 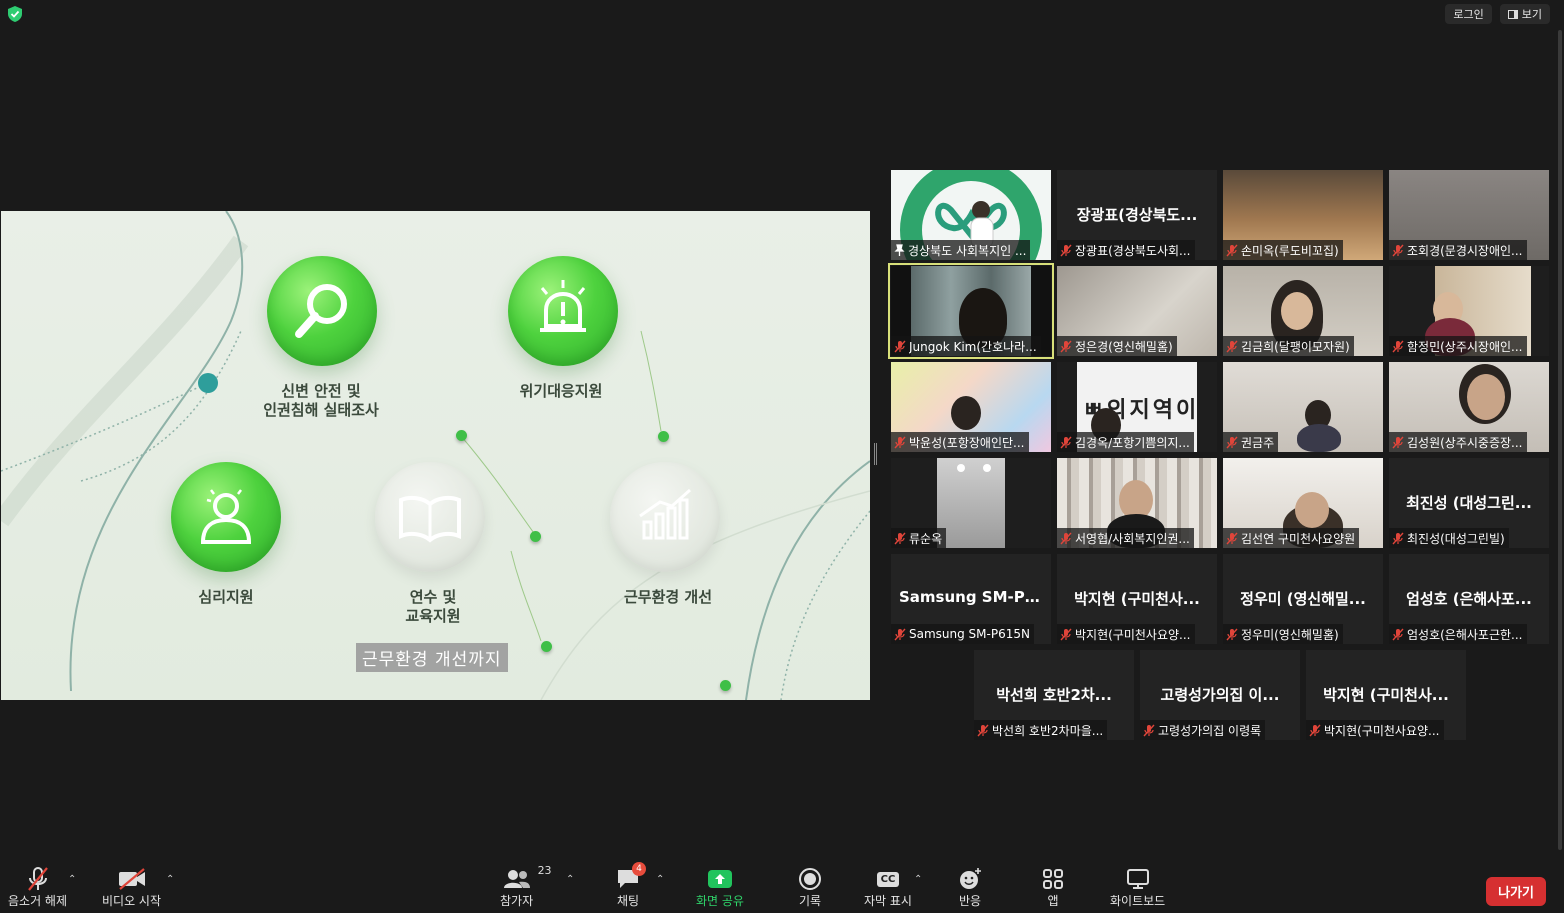 What do you see at coordinates (888, 887) in the screenshot?
I see `captions-button: CC 자막 표시` at bounding box center [888, 887].